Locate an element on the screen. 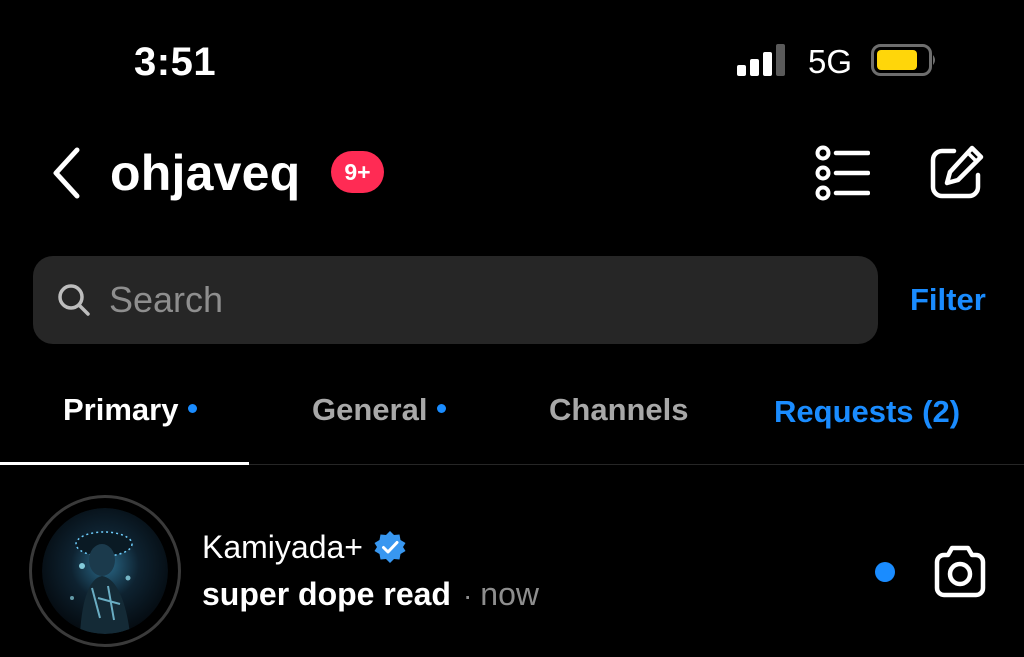 The image size is (1024, 657). account-username: ohjaveq is located at coordinates (205, 173).